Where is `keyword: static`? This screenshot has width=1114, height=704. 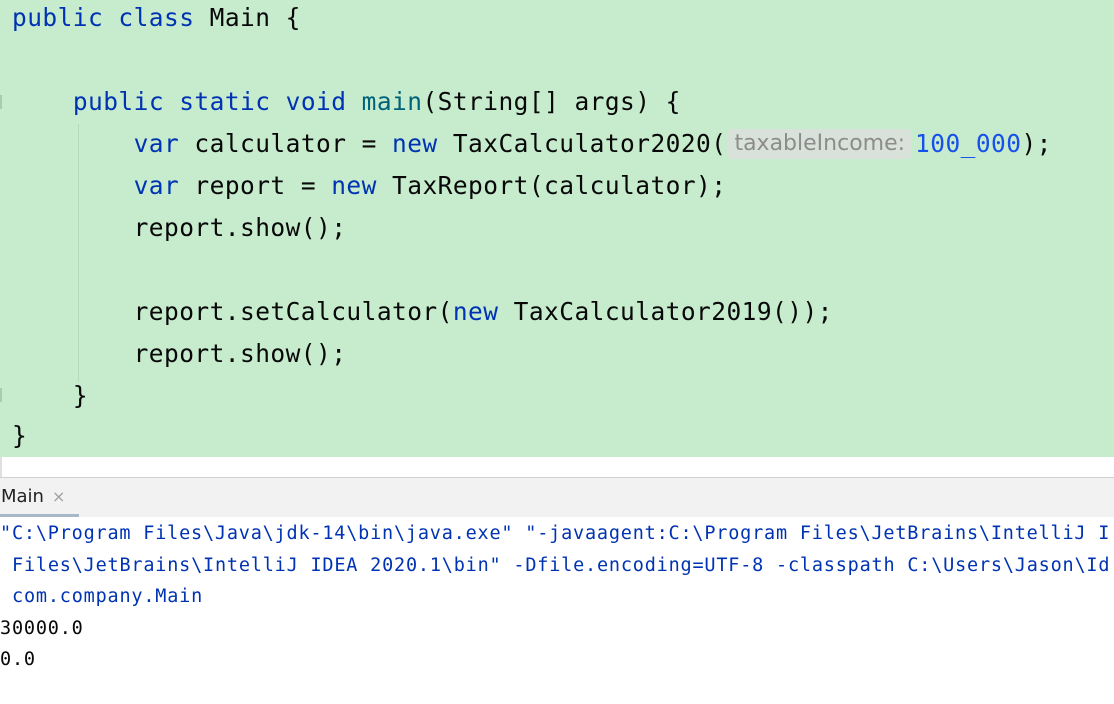 keyword: static is located at coordinates (225, 101).